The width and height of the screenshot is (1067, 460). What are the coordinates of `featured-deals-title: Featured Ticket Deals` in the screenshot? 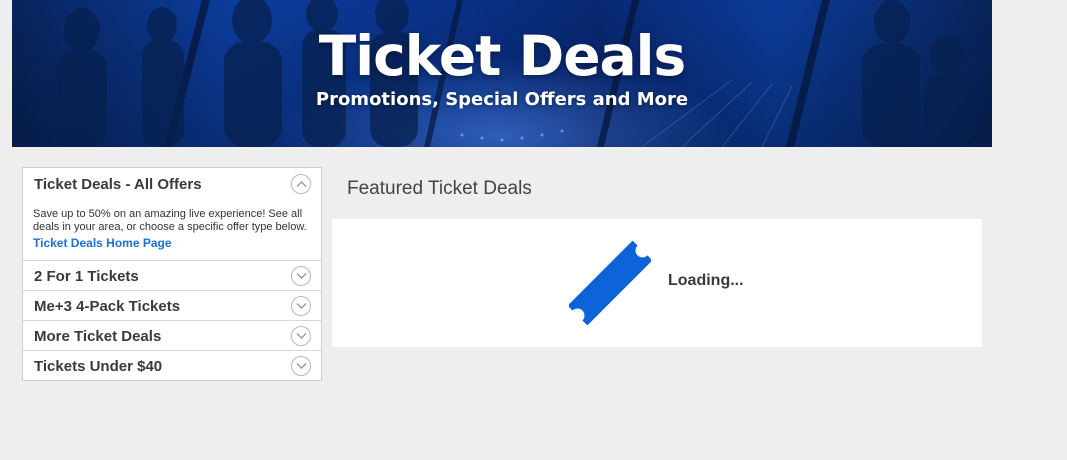 It's located at (439, 188).